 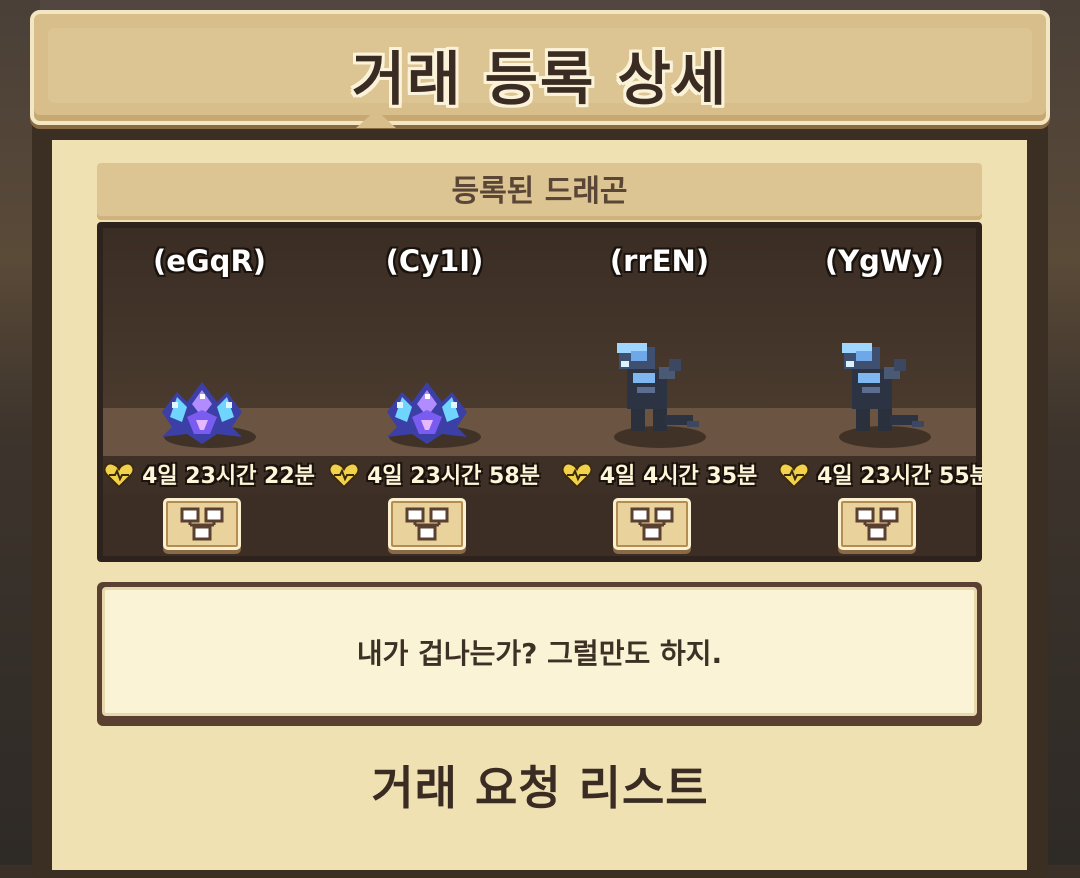 I want to click on timer-text: 4일 23시간 22분, so click(x=228, y=476).